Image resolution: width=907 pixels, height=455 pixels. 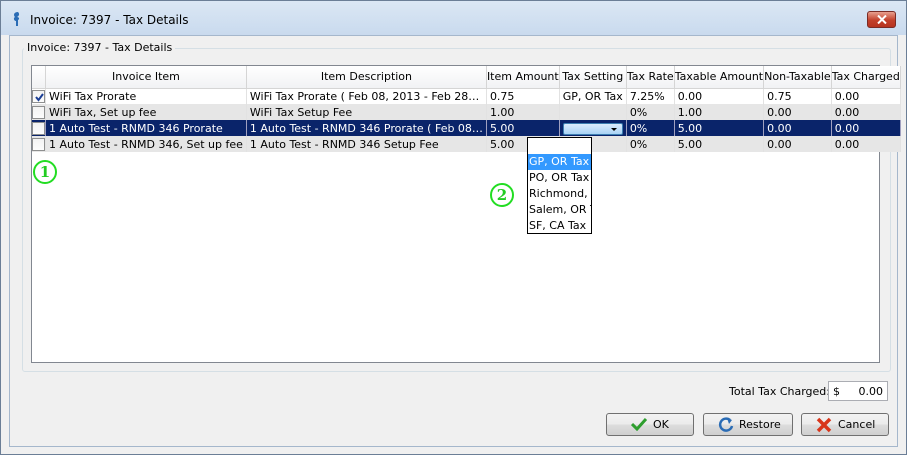 What do you see at coordinates (661, 424) in the screenshot?
I see `ok-label: OK` at bounding box center [661, 424].